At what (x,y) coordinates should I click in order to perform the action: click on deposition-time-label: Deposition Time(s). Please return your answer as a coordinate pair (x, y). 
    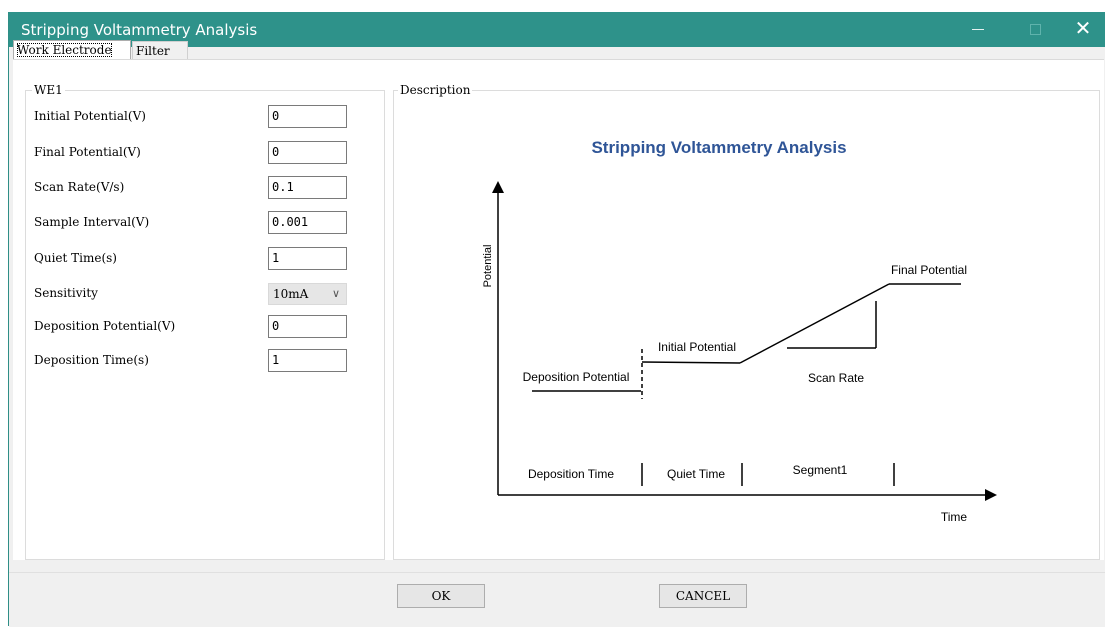
    Looking at the image, I should click on (91, 360).